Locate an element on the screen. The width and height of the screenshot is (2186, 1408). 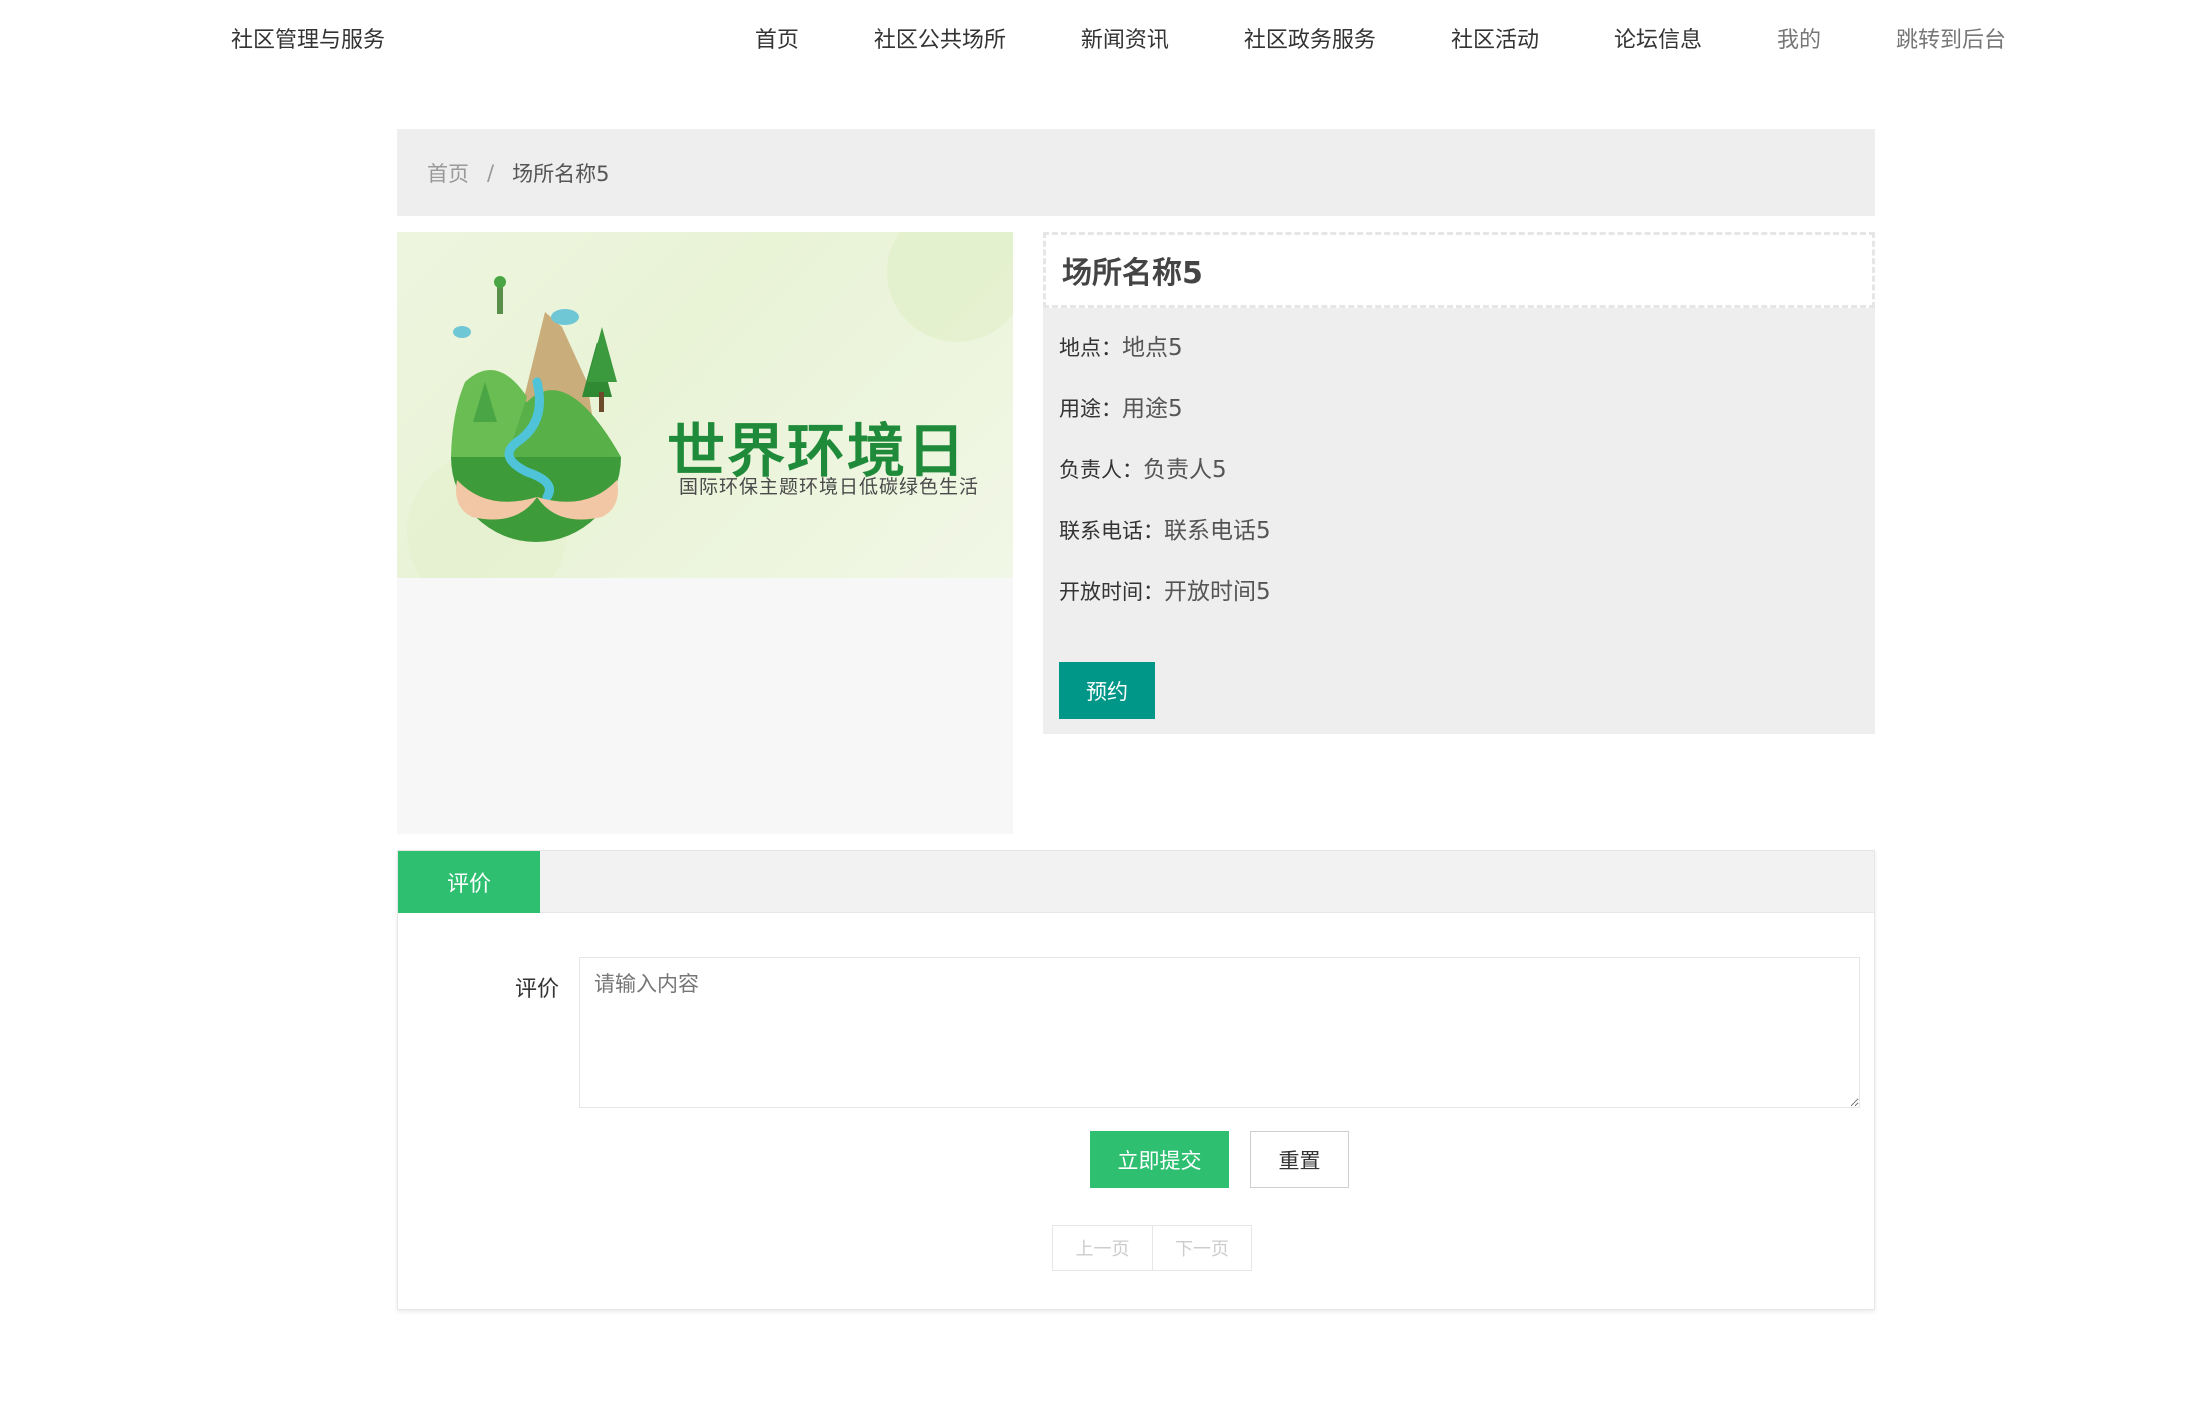
place-title: 场所名称5 is located at coordinates (1459, 270).